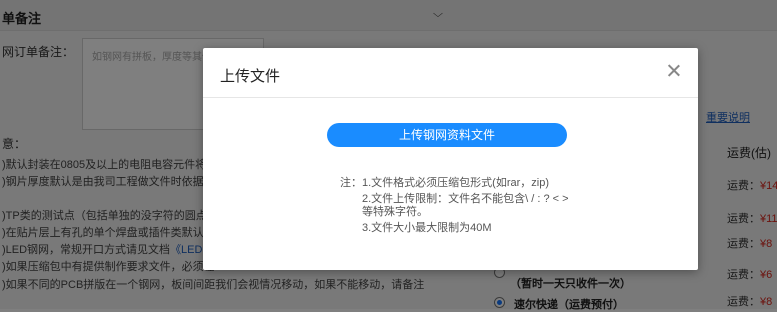 The width and height of the screenshot is (777, 312). I want to click on dialog-header: 上传文件, so click(450, 73).